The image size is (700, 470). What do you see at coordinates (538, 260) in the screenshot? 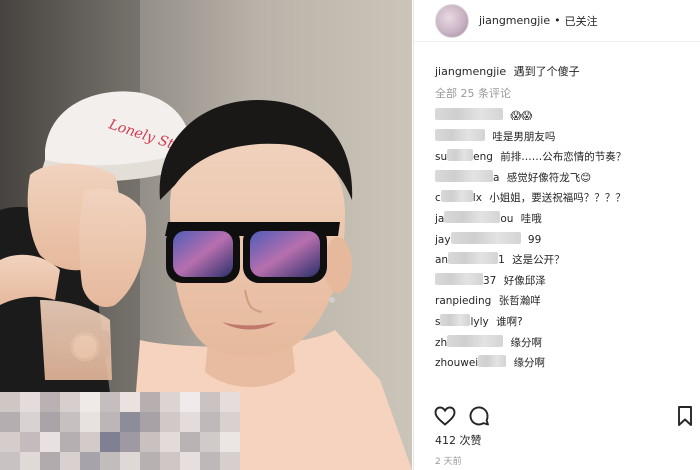
I see `comment-text: 这是公开？` at bounding box center [538, 260].